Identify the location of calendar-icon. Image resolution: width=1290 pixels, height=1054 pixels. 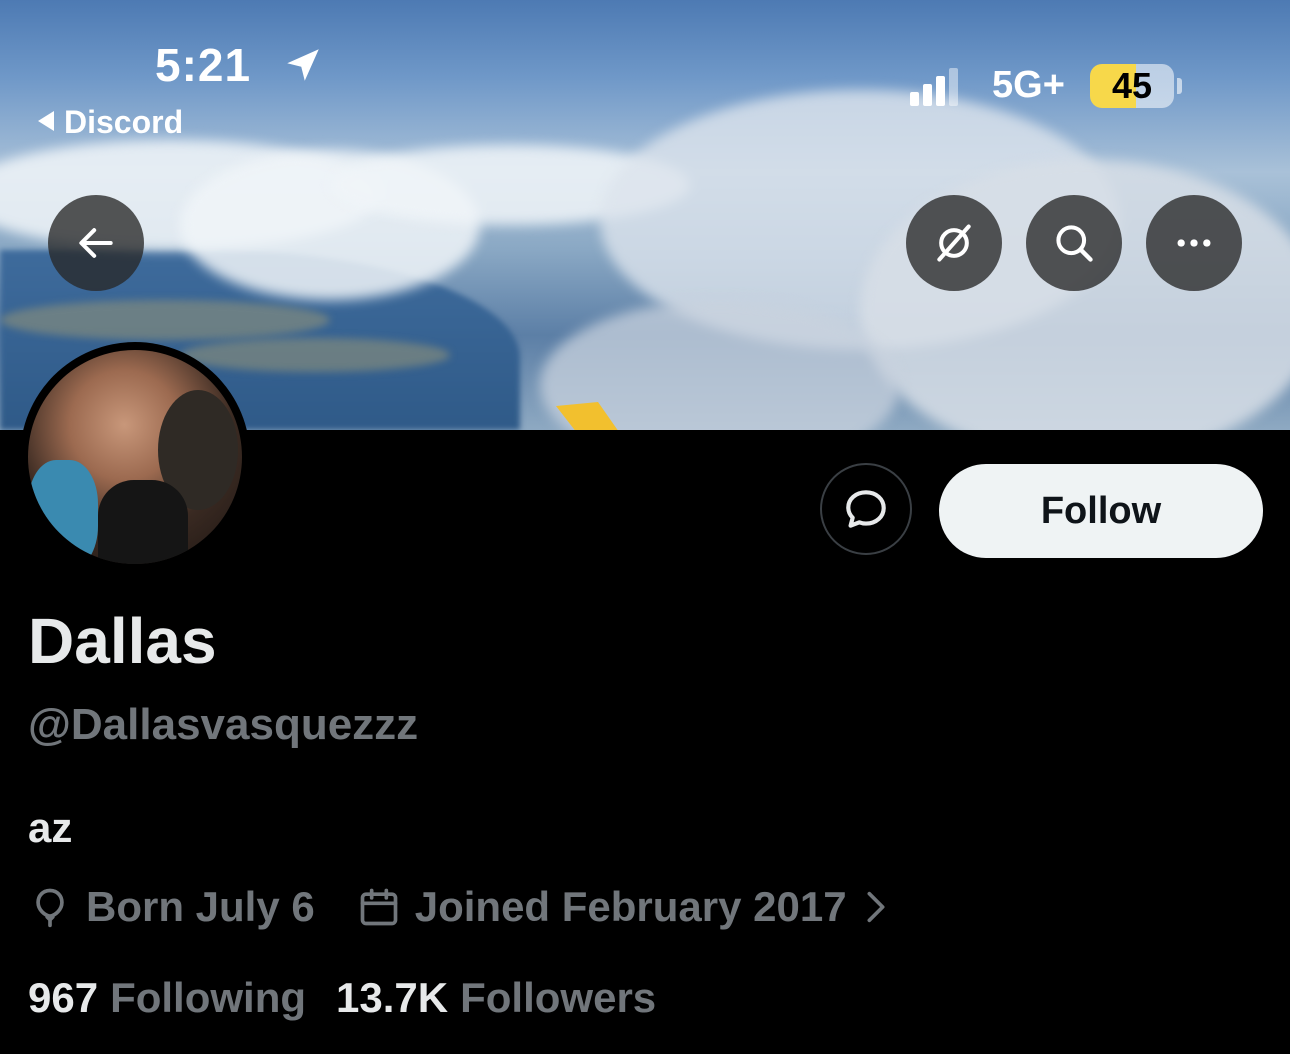
(379, 907).